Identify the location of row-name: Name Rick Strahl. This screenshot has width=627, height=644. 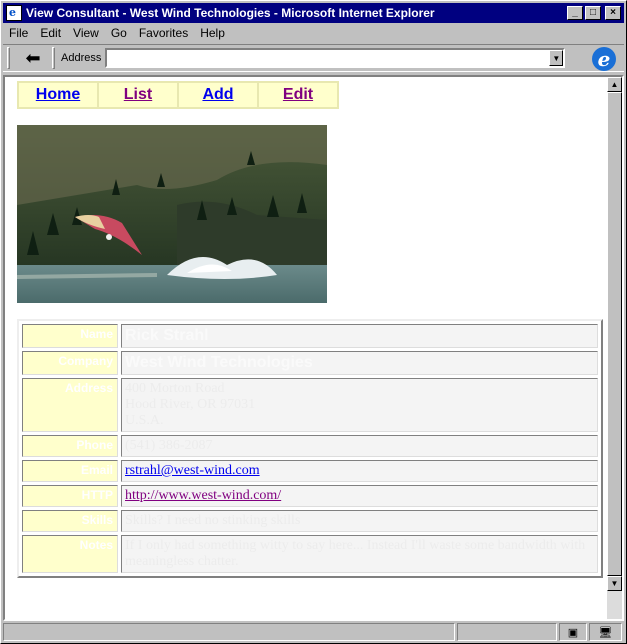
(310, 336).